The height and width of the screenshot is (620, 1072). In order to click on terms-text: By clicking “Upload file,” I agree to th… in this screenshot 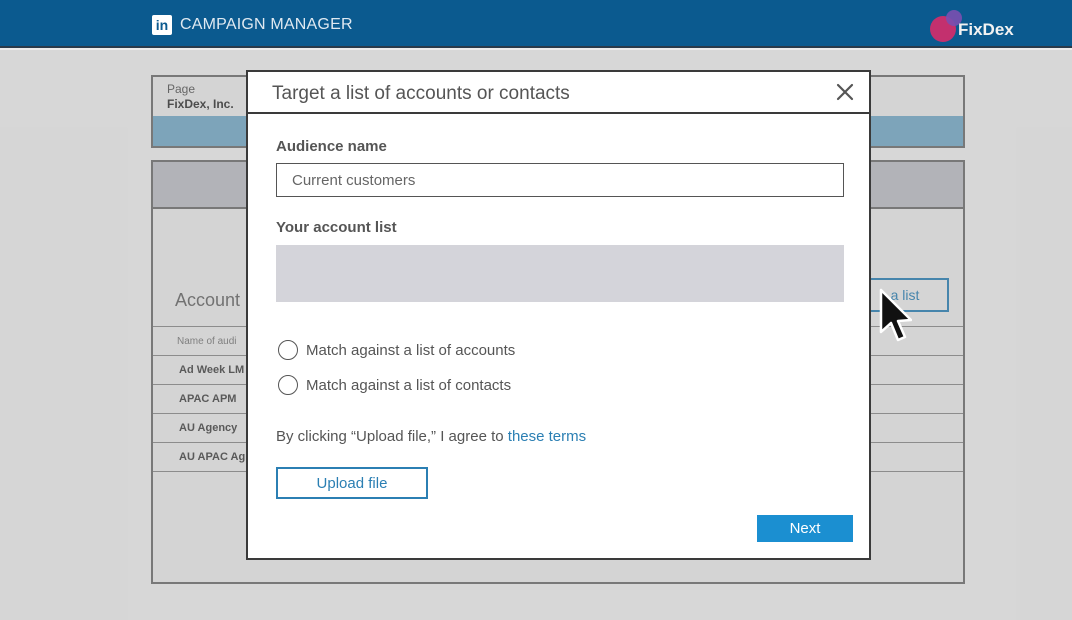, I will do `click(431, 436)`.